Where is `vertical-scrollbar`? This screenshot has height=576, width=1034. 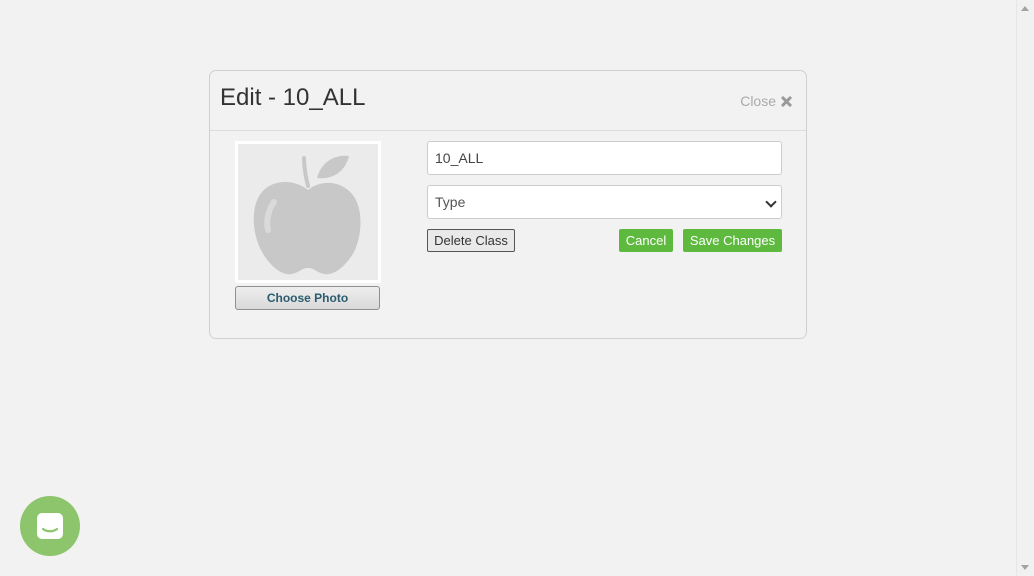 vertical-scrollbar is located at coordinates (1025, 288).